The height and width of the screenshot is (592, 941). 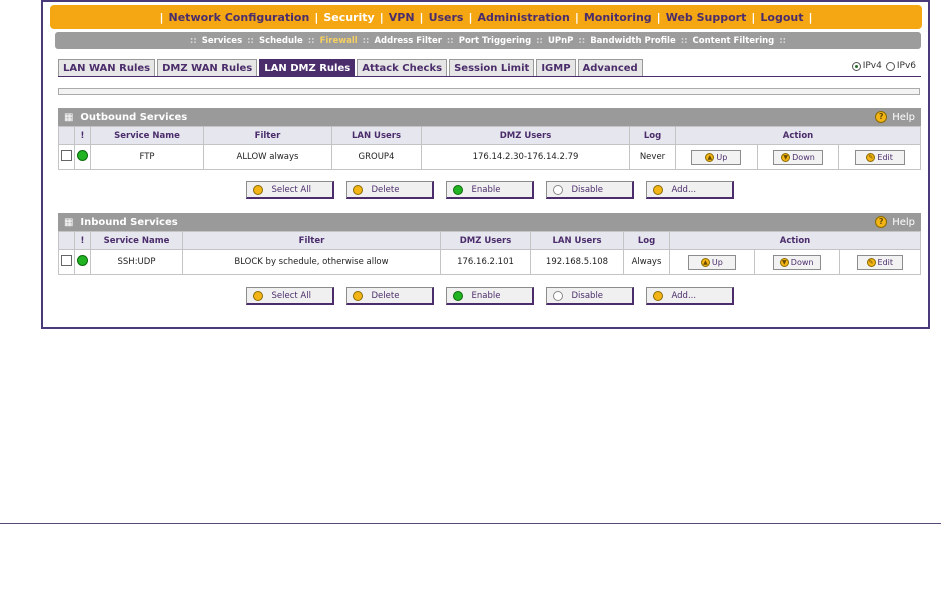 What do you see at coordinates (107, 68) in the screenshot?
I see `tab-lan-wan-rules: LAN WAN Rules` at bounding box center [107, 68].